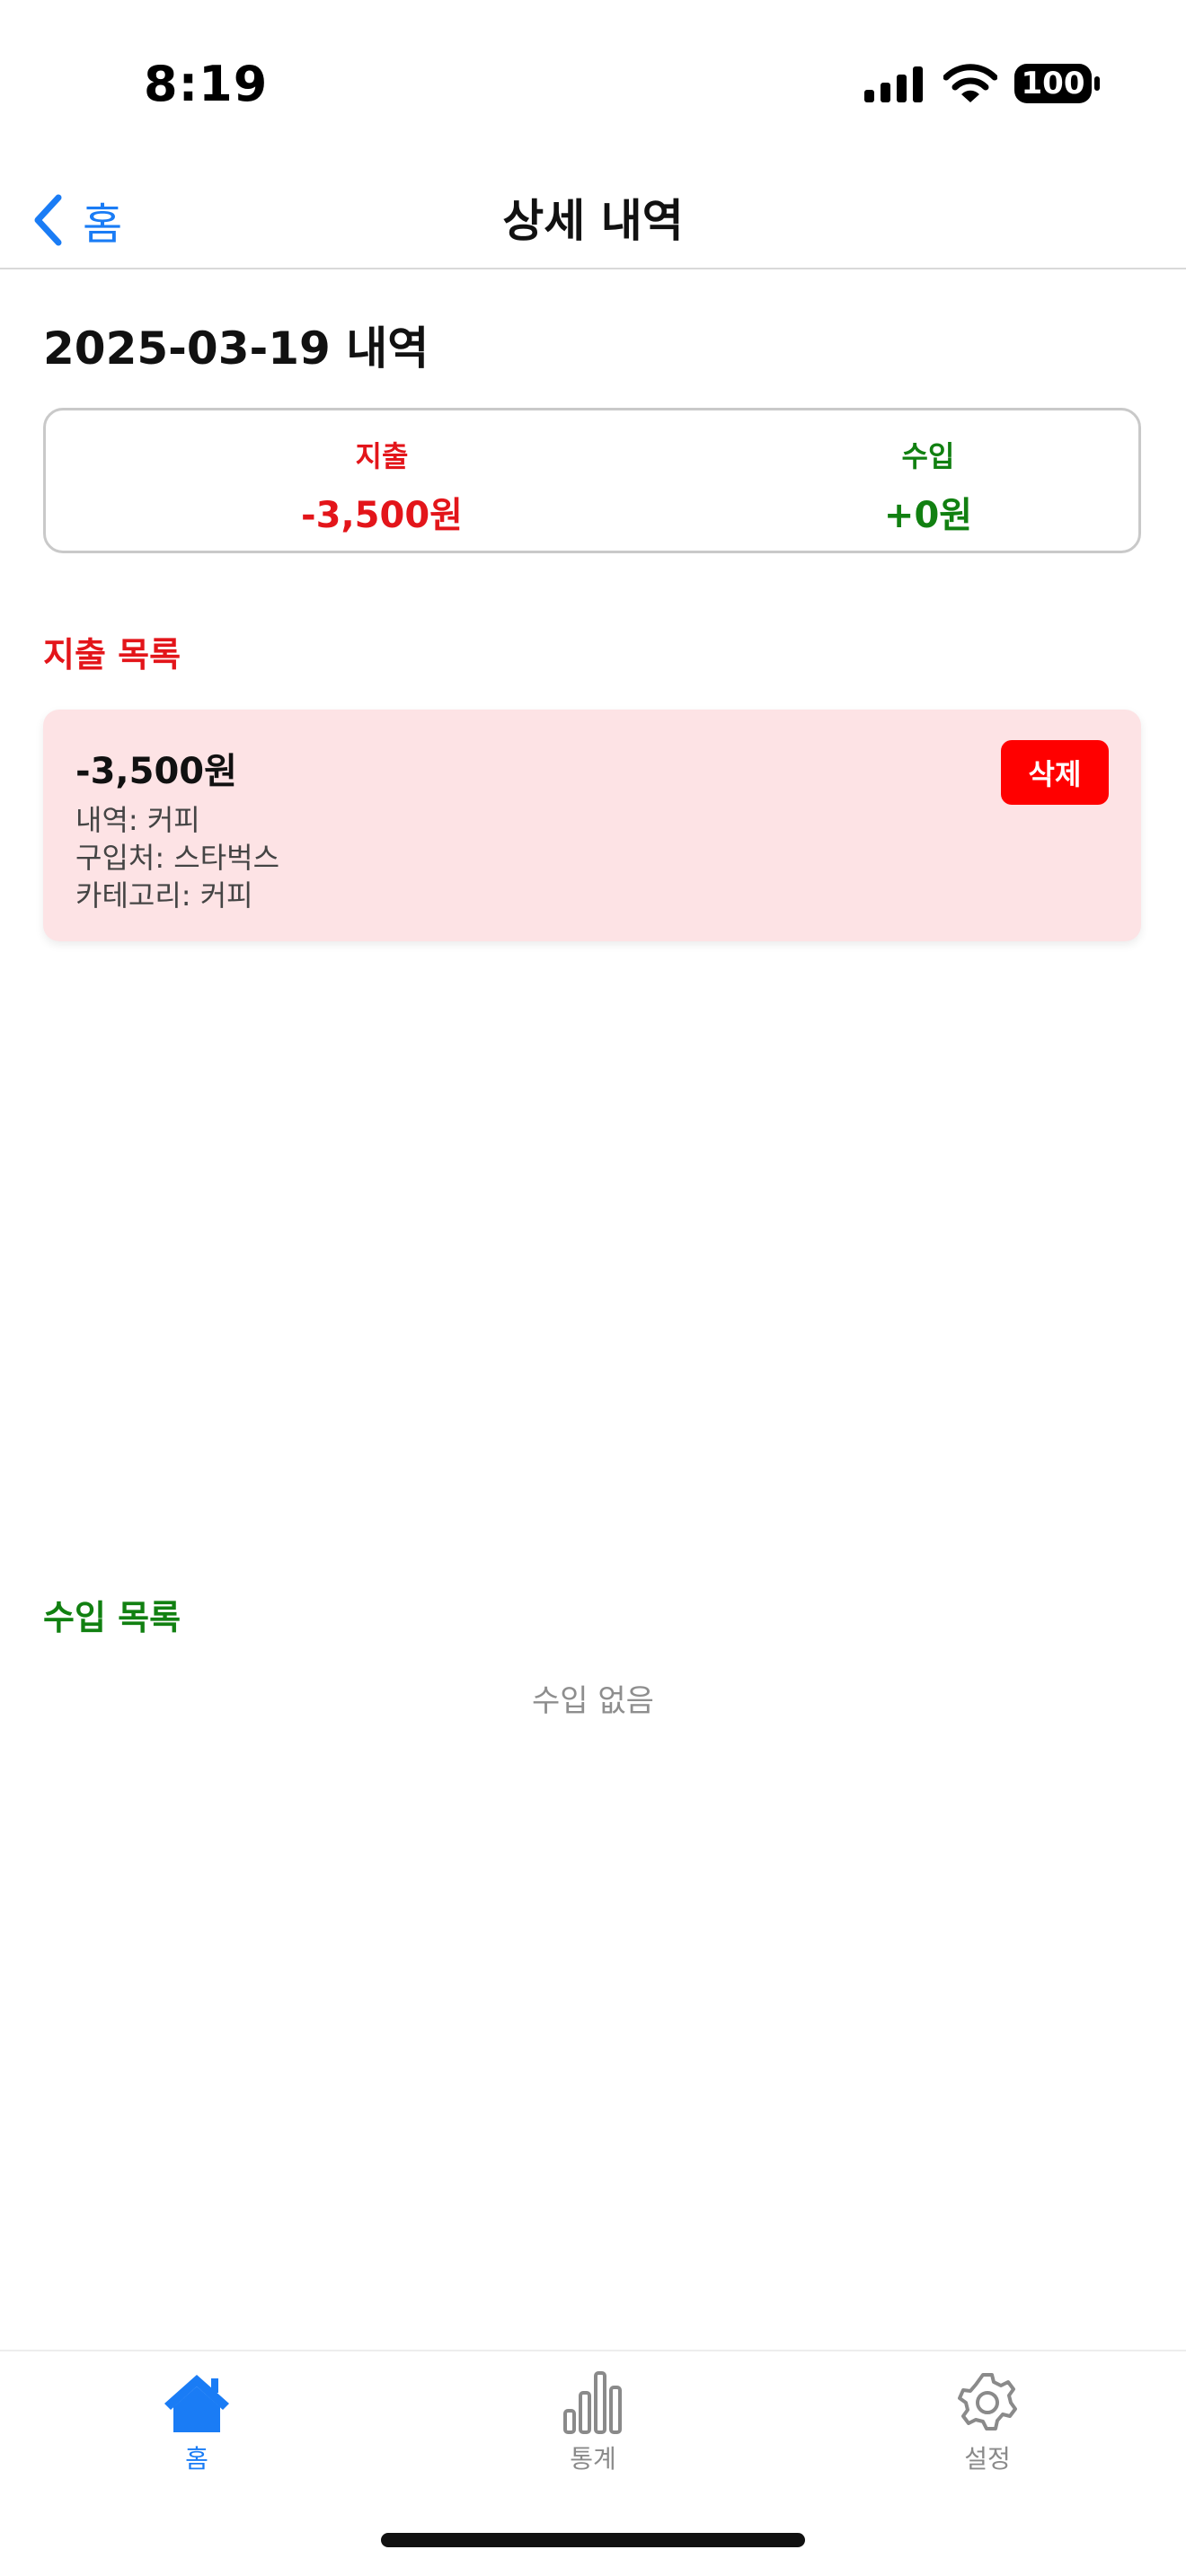 The height and width of the screenshot is (2576, 1186). Describe the element at coordinates (112, 655) in the screenshot. I see `expense-list-title: 지출 목록` at that location.